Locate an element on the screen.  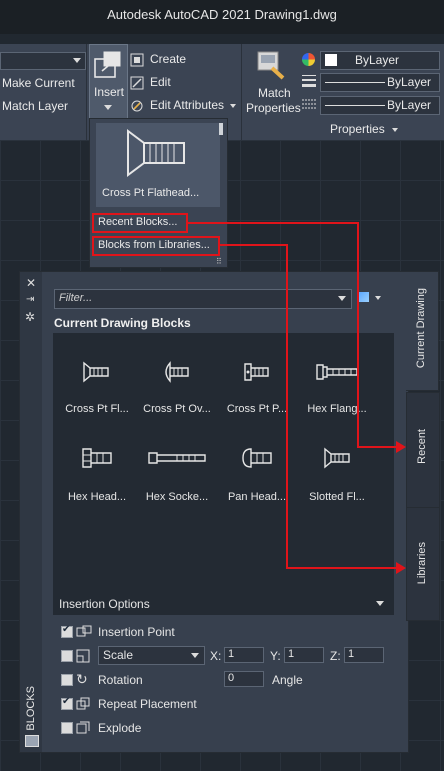
angle-label: Angle is located at coordinates (287, 680).